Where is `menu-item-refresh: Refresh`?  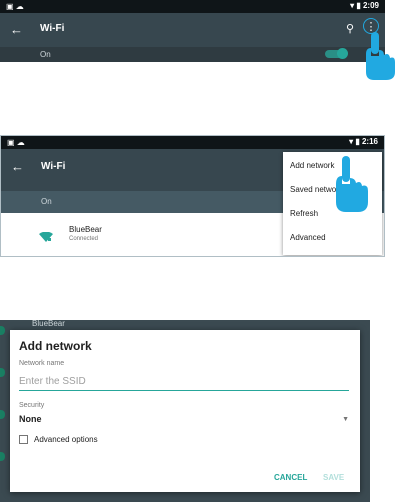
menu-item-refresh: Refresh is located at coordinates (304, 213).